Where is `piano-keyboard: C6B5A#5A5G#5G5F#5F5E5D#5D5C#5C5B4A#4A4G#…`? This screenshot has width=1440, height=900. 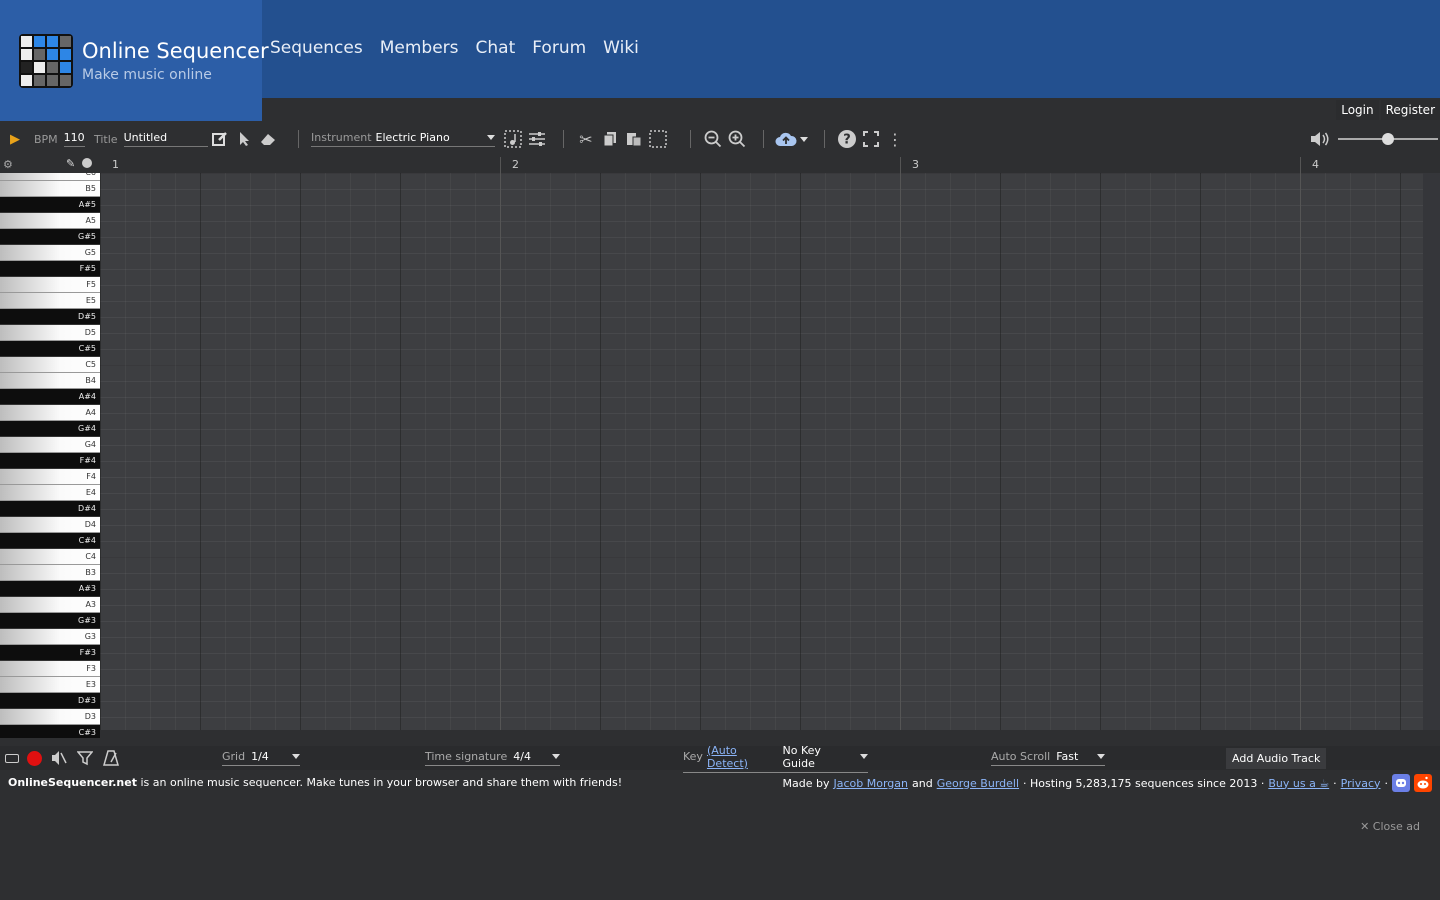 piano-keyboard: C6B5A#5A5G#5G5F#5F5E5D#5D5C#5C5B4A#4A4G#… is located at coordinates (50, 455).